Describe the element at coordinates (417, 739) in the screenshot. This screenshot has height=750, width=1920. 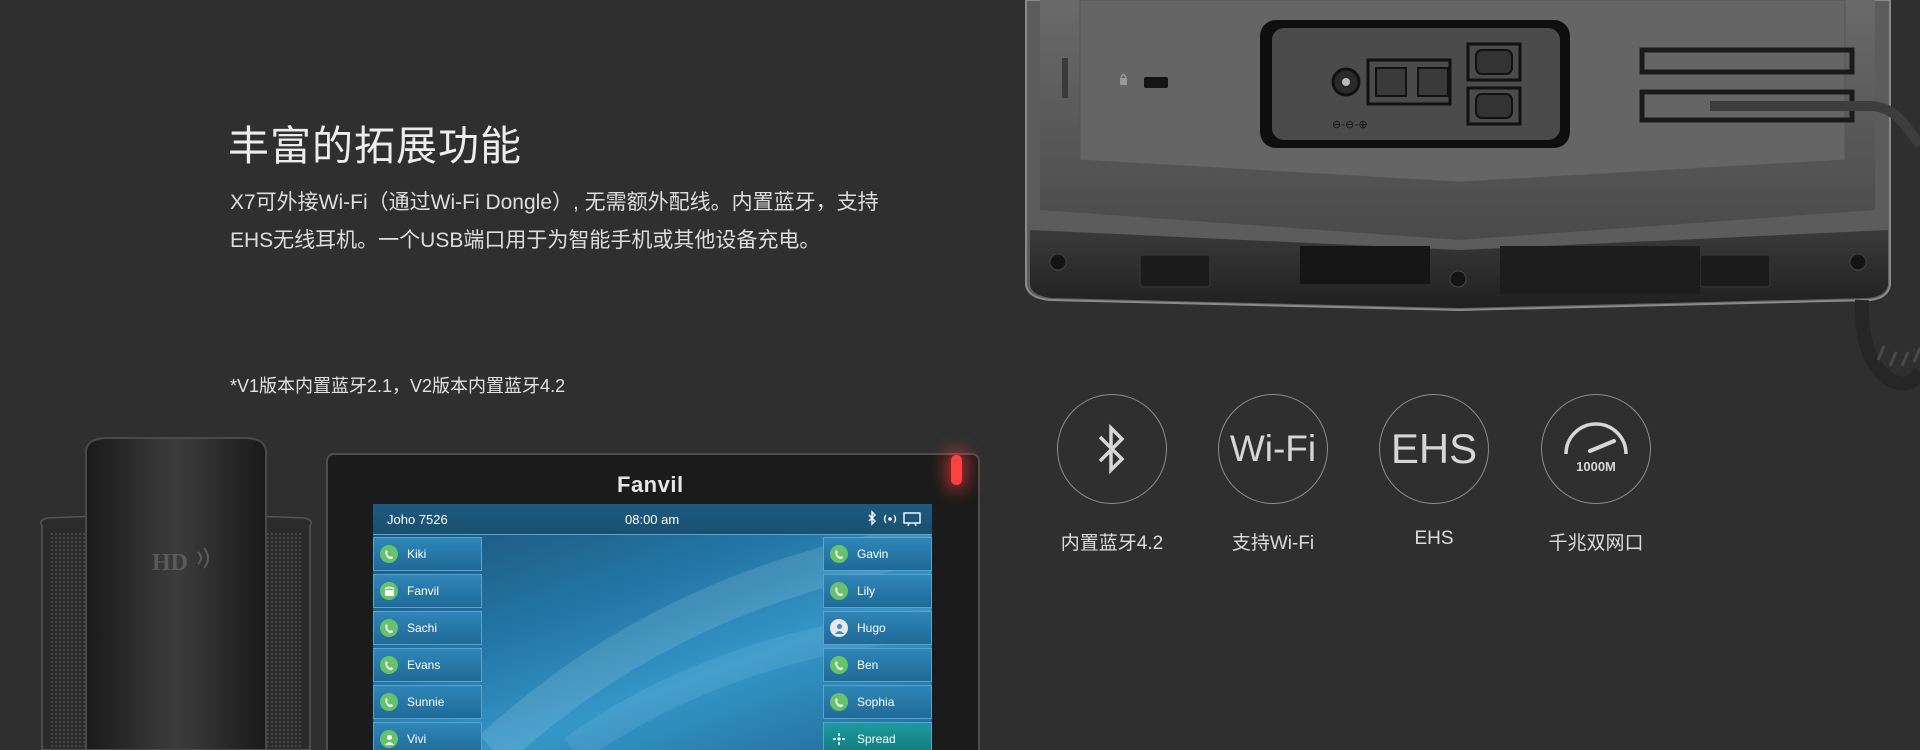
I see `contact-name: Vivi` at that location.